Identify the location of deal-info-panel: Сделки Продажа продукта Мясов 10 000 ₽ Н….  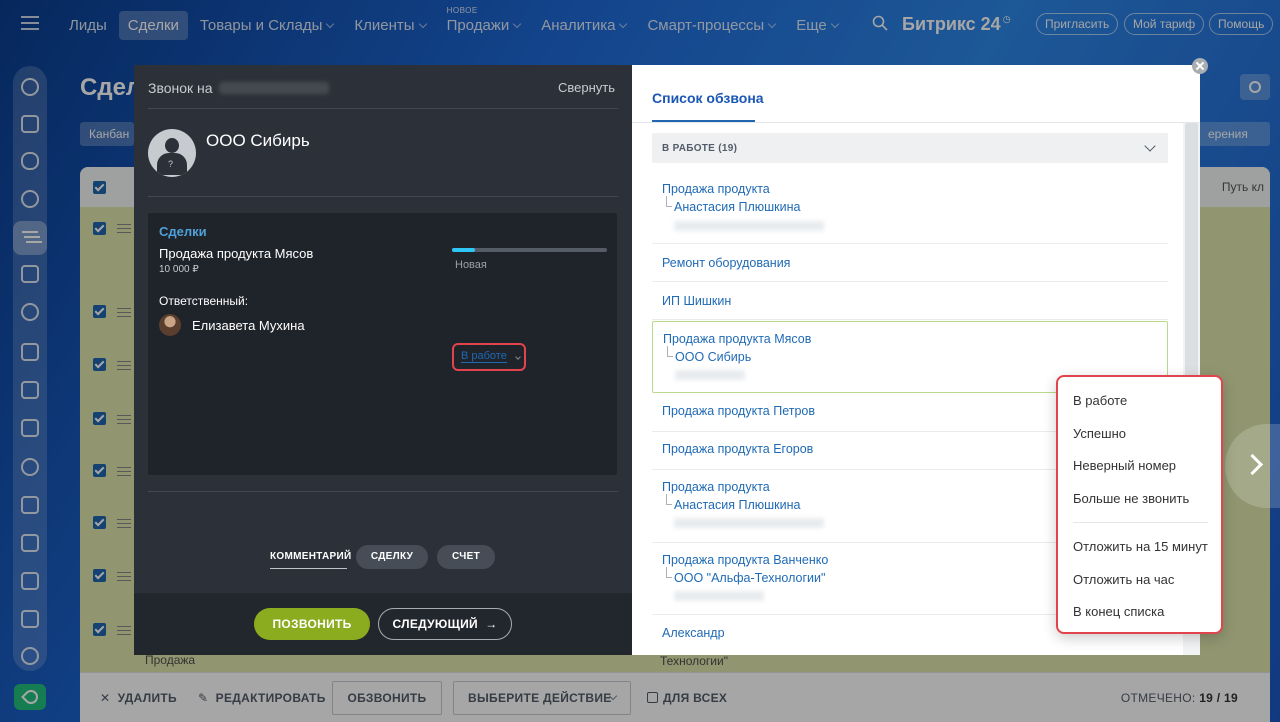
(382, 344).